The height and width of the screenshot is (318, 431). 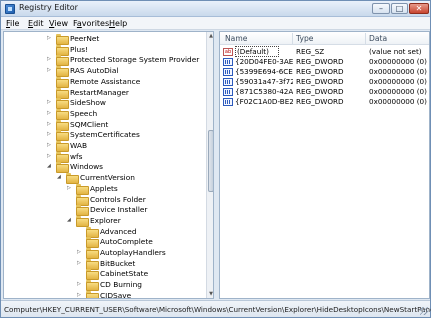 I want to click on tree-node: RestartManager, so click(x=104, y=93).